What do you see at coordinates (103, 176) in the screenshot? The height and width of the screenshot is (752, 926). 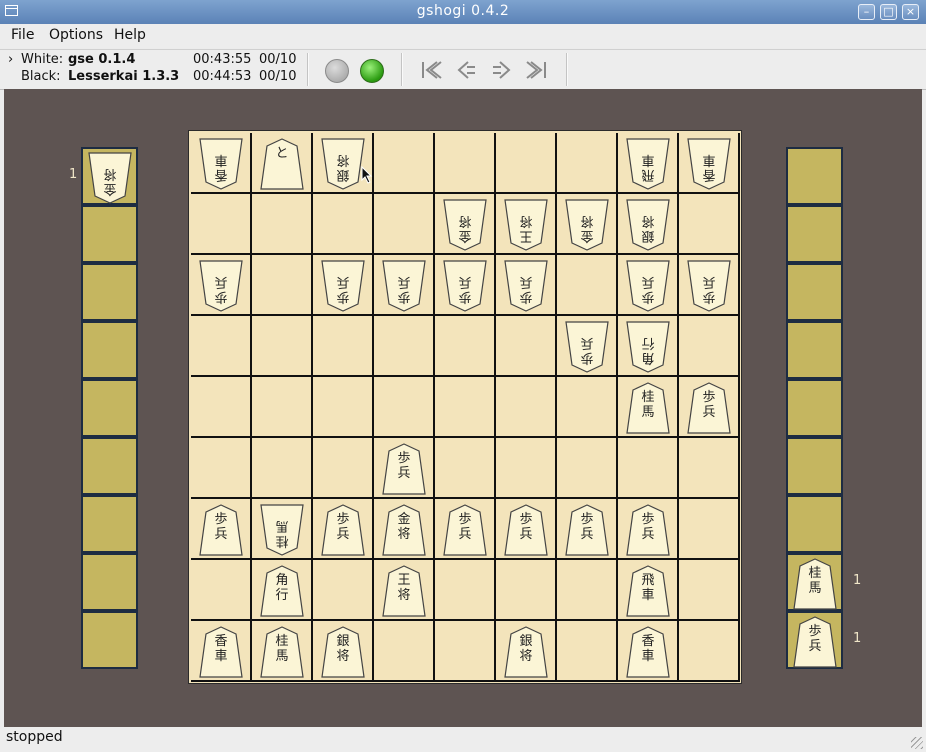 I see `hand-slot: 金 将 1` at bounding box center [103, 176].